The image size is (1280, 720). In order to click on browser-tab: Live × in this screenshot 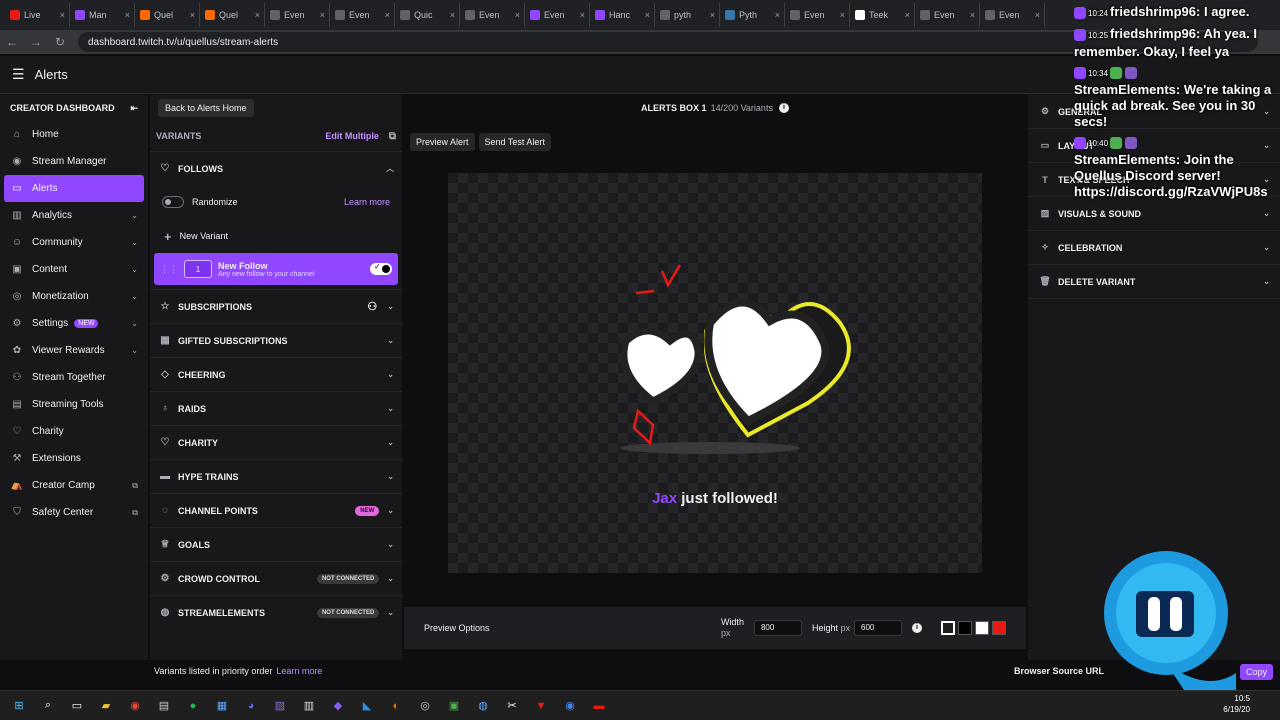, I will do `click(38, 15)`.